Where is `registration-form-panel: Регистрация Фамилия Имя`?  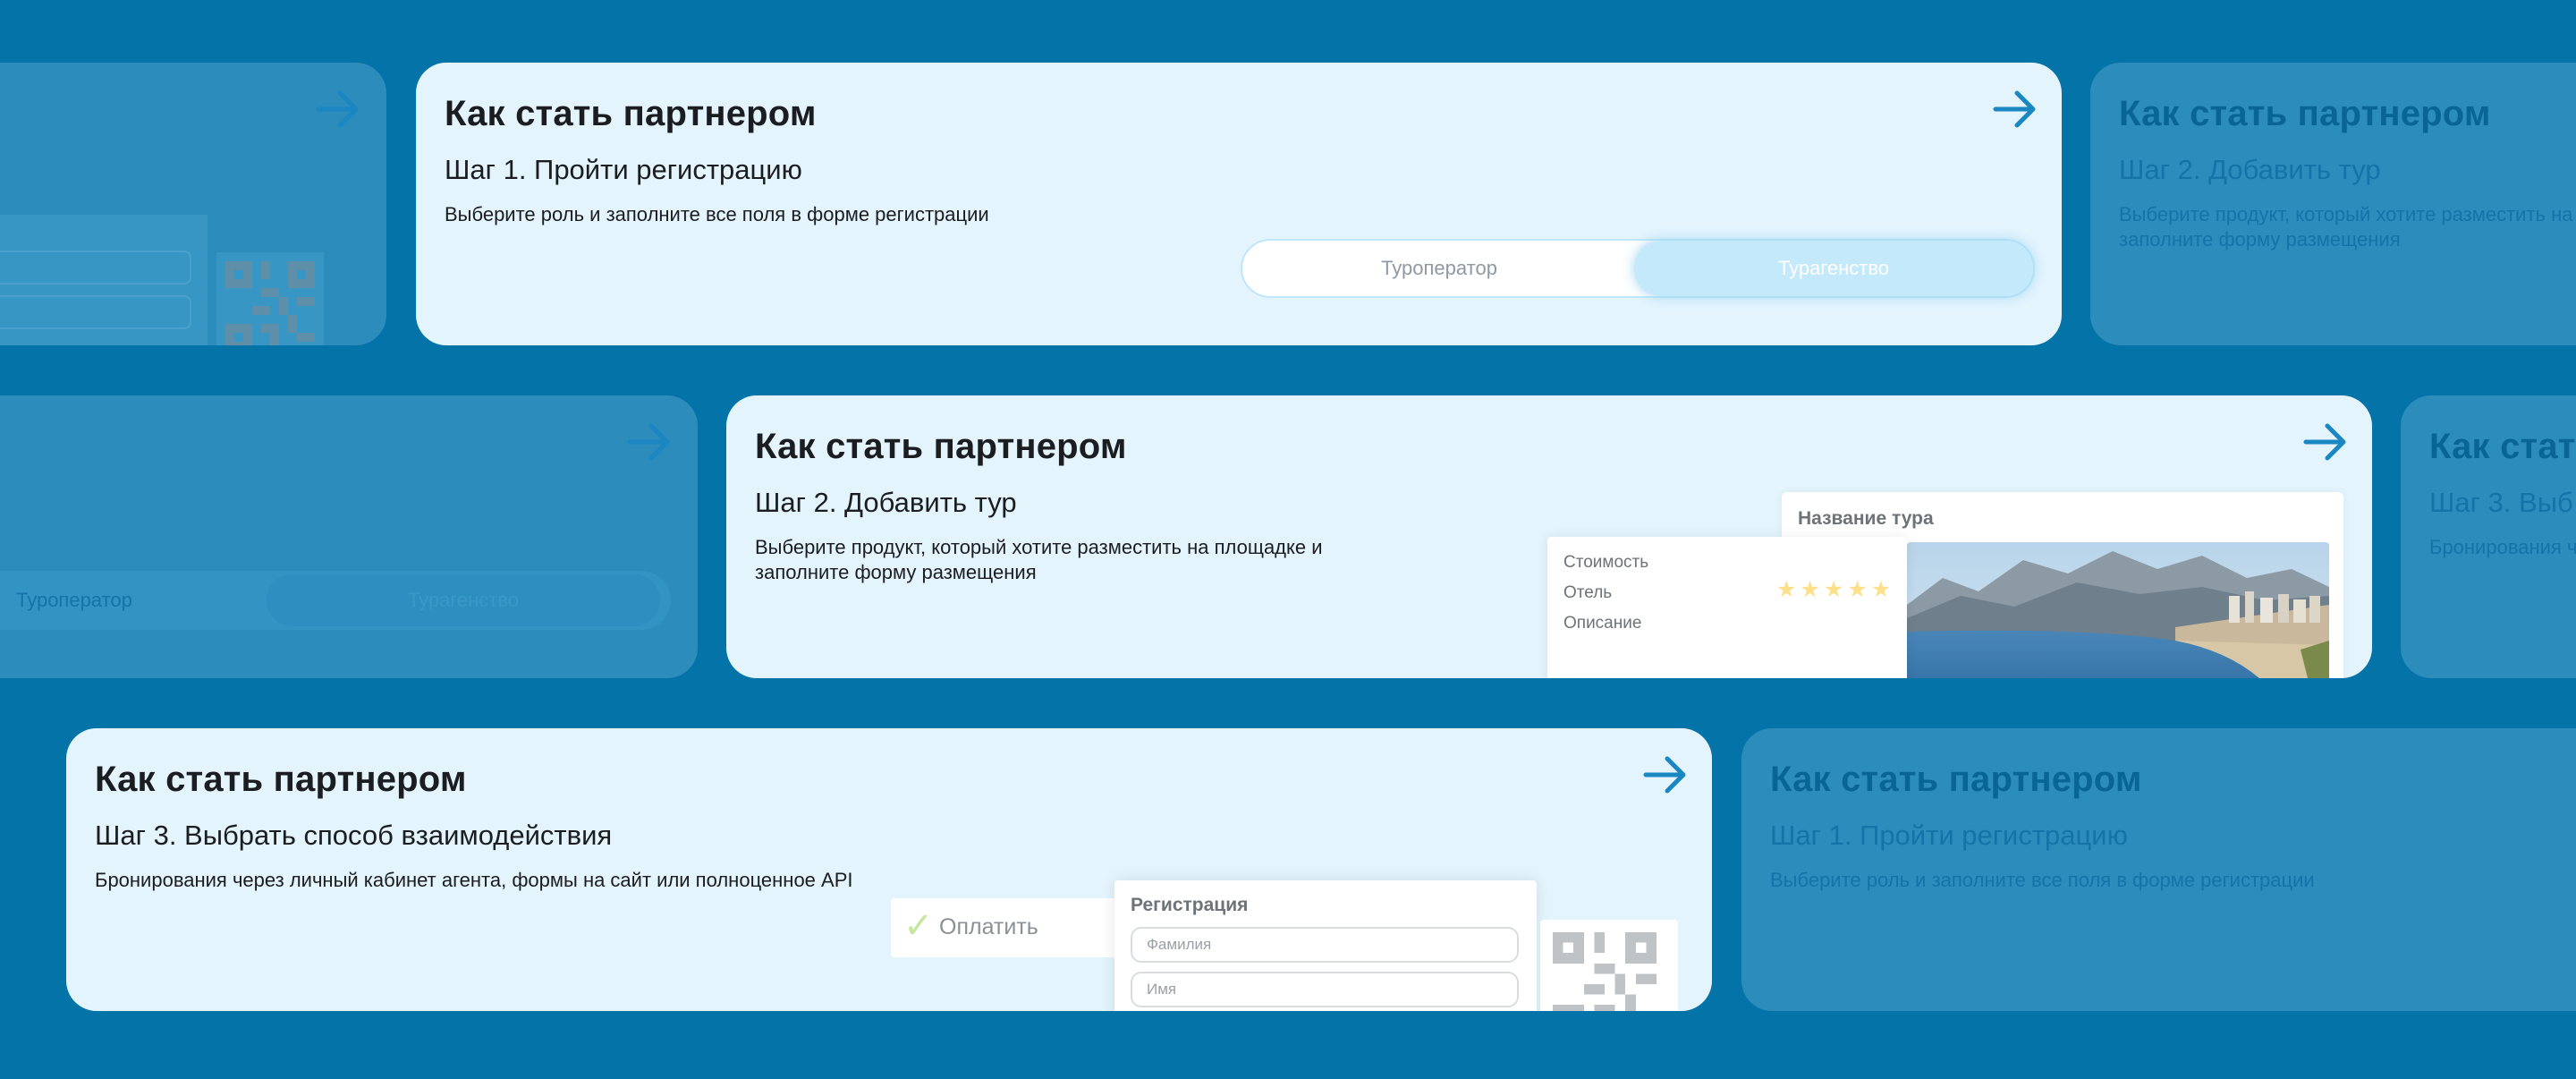
registration-form-panel: Регистрация Фамилия Имя is located at coordinates (1325, 945).